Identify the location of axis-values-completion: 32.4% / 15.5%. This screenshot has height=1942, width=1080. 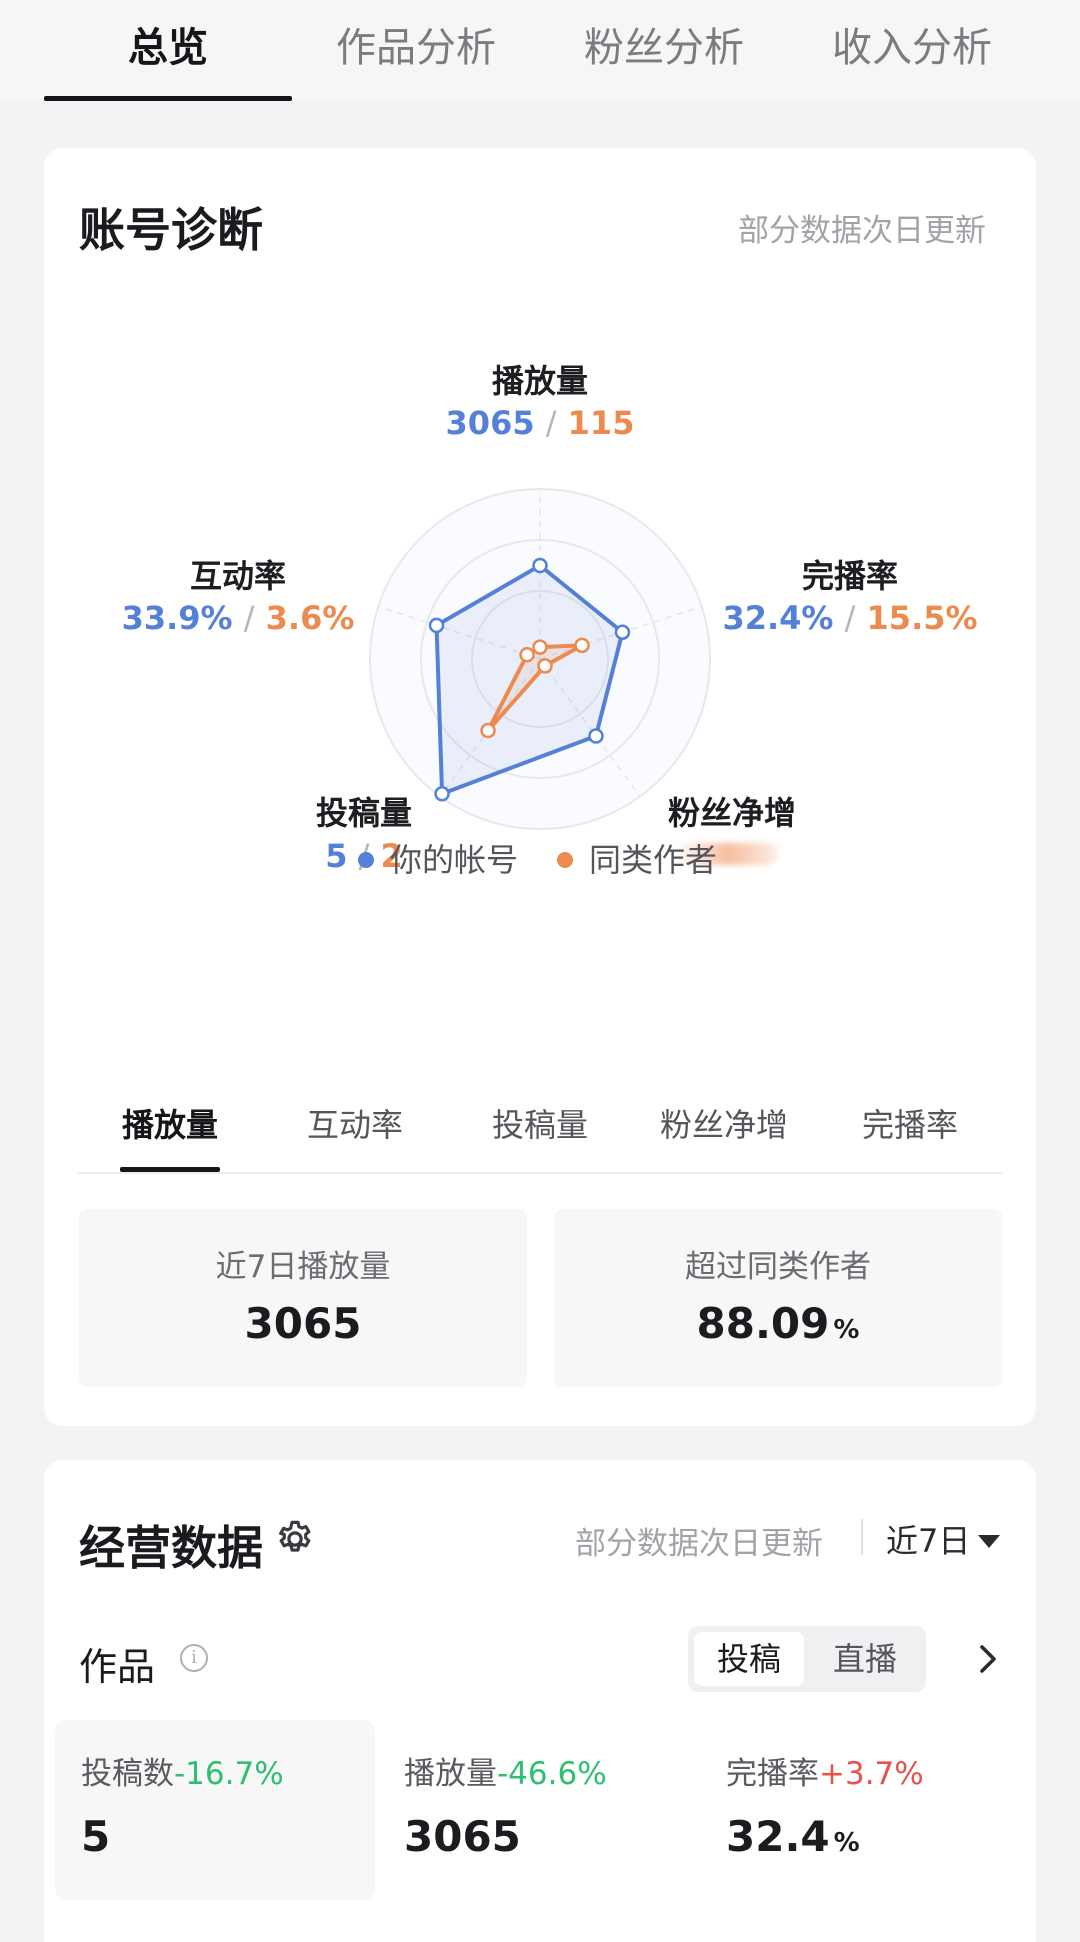
(850, 618).